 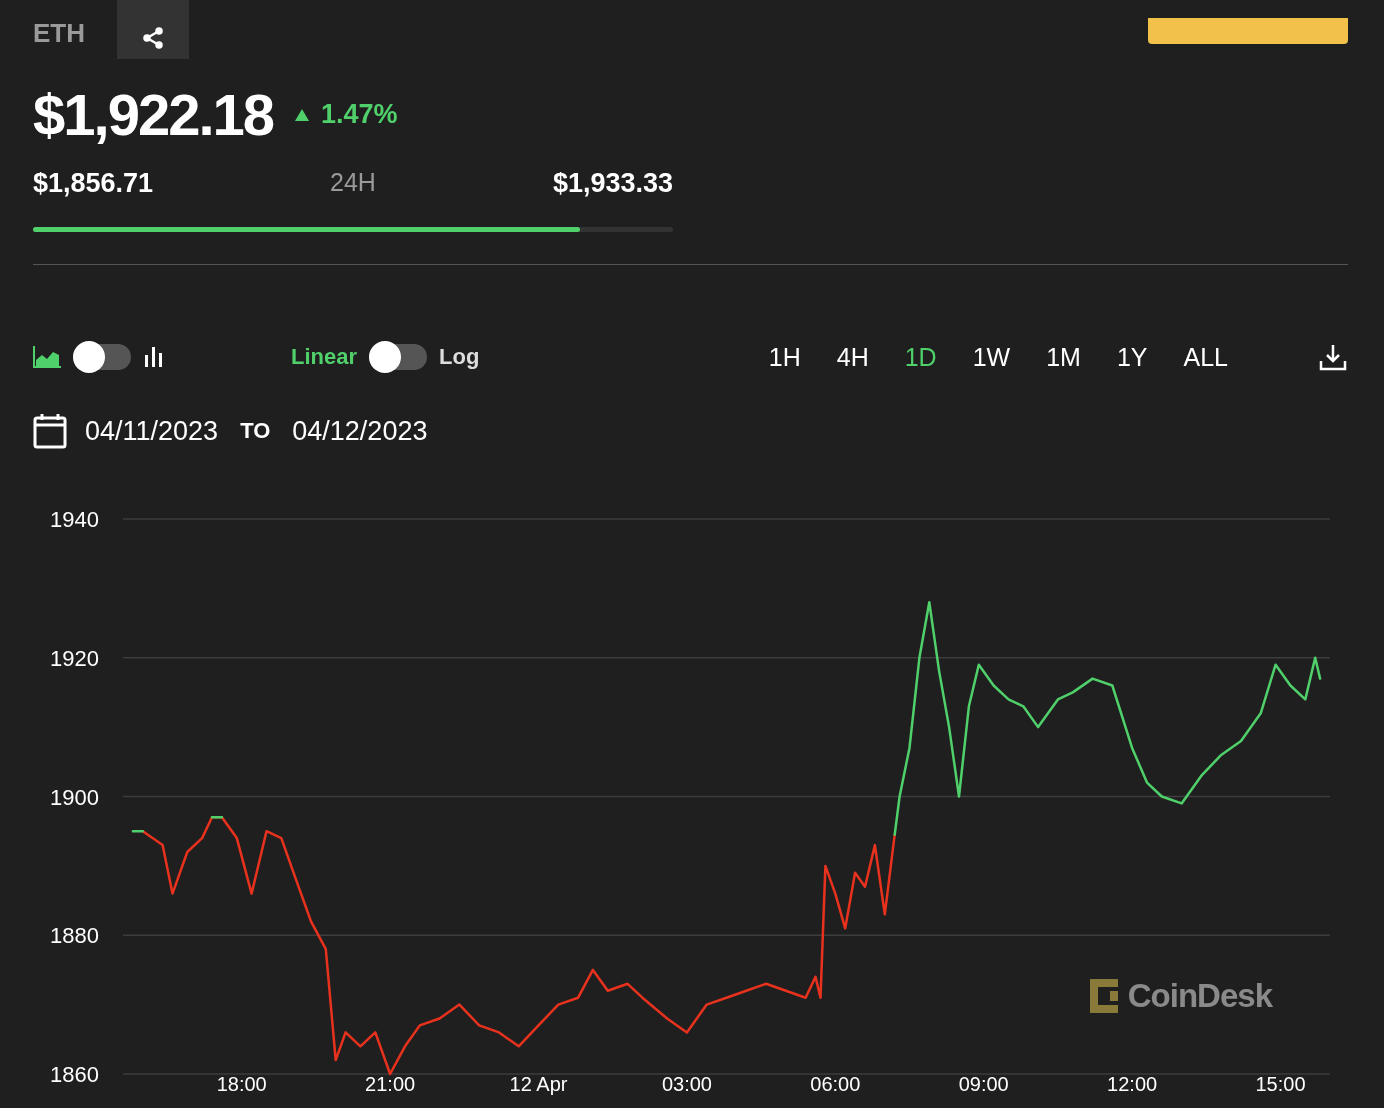 What do you see at coordinates (74, 1074) in the screenshot?
I see `axis-label: 1860` at bounding box center [74, 1074].